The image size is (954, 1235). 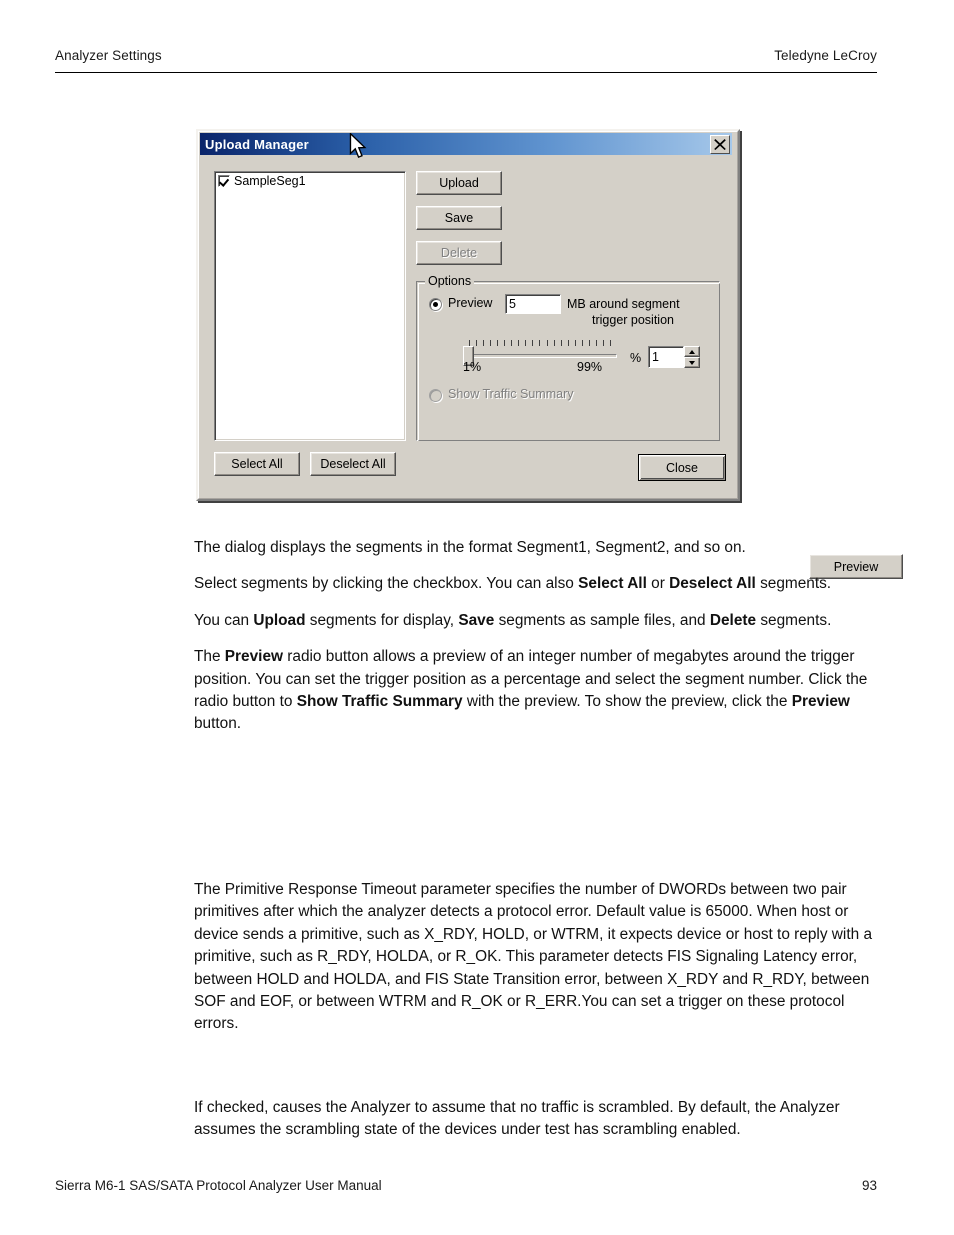 I want to click on delete-button: Delete, so click(x=459, y=253).